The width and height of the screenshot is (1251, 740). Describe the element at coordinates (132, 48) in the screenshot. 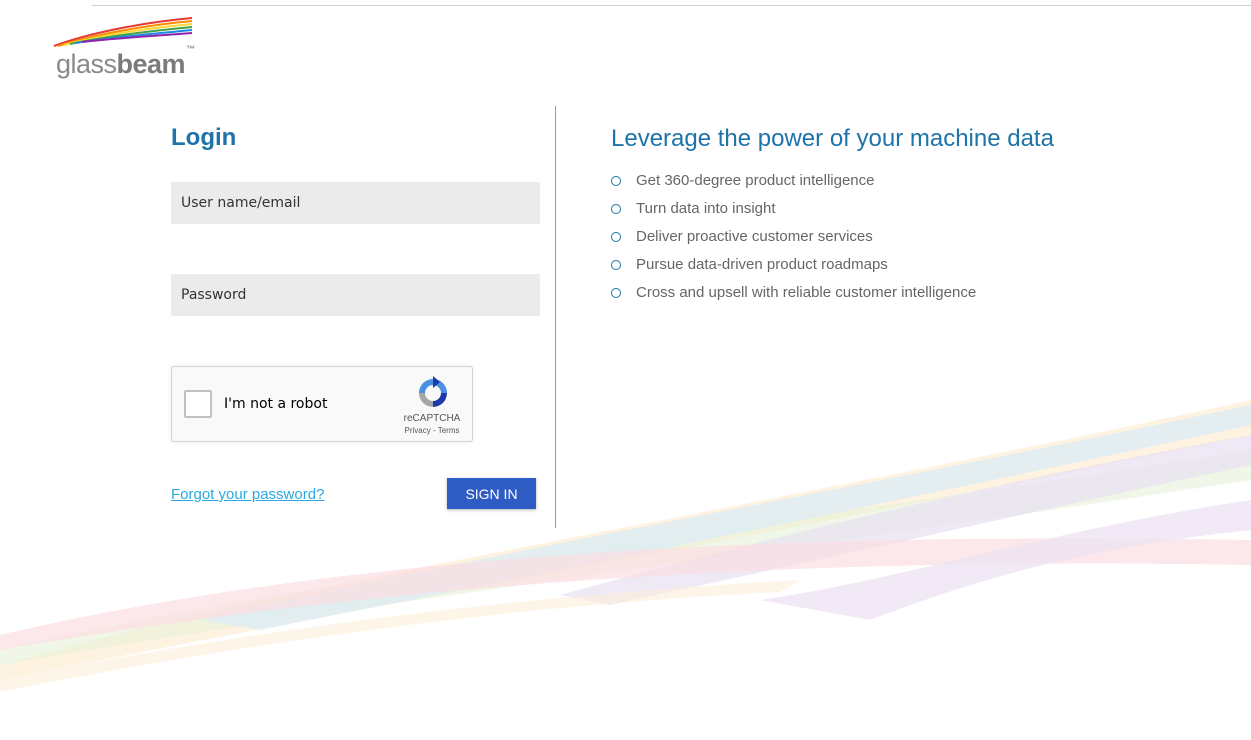

I see `glassbeam-logo: glassbeam™` at that location.